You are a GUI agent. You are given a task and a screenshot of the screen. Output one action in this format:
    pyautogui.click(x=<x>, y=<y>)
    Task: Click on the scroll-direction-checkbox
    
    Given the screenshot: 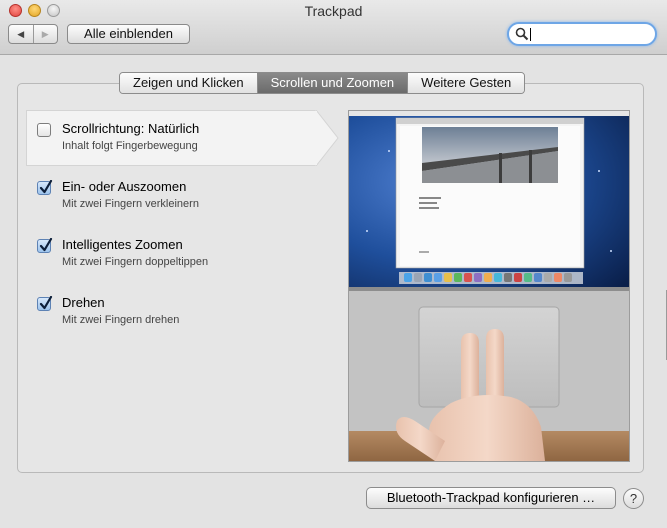 What is the action you would take?
    pyautogui.click(x=44, y=130)
    